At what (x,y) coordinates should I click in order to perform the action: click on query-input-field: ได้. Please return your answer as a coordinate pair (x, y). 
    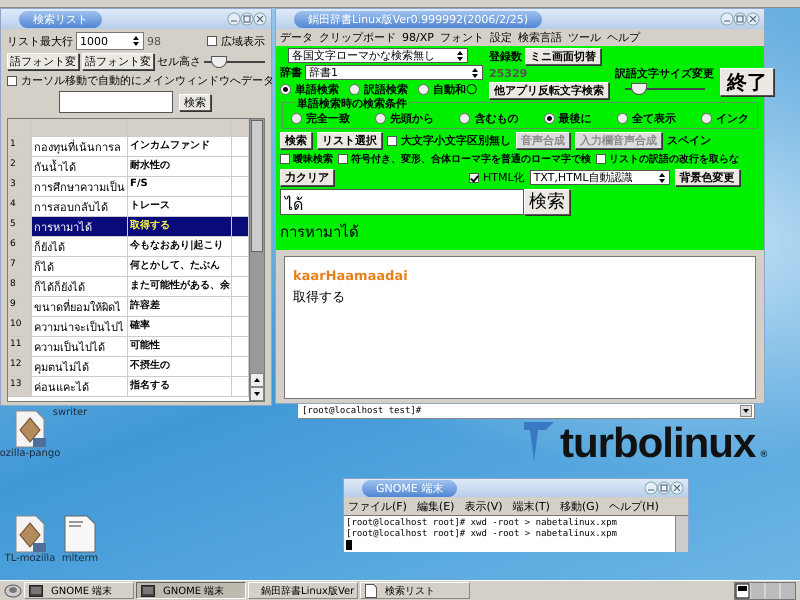
    Looking at the image, I should click on (402, 202).